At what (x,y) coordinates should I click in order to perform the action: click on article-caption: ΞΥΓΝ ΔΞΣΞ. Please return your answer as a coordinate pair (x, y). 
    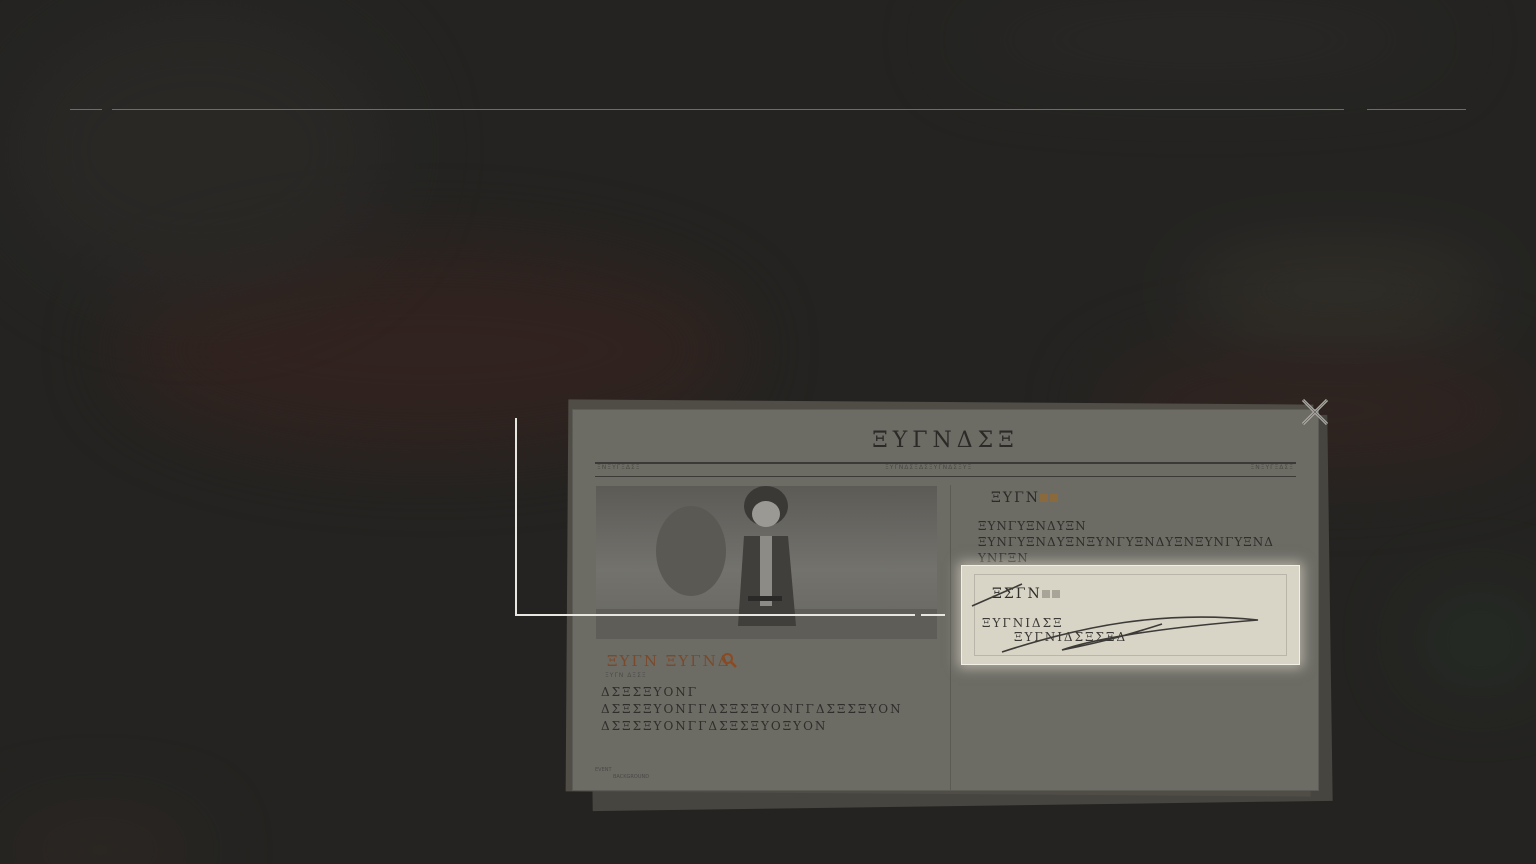
    Looking at the image, I should click on (626, 675).